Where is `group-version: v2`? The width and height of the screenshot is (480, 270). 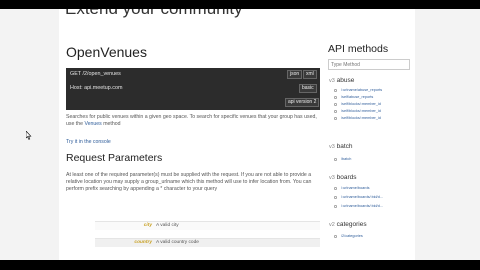
group-version: v2 is located at coordinates (332, 225).